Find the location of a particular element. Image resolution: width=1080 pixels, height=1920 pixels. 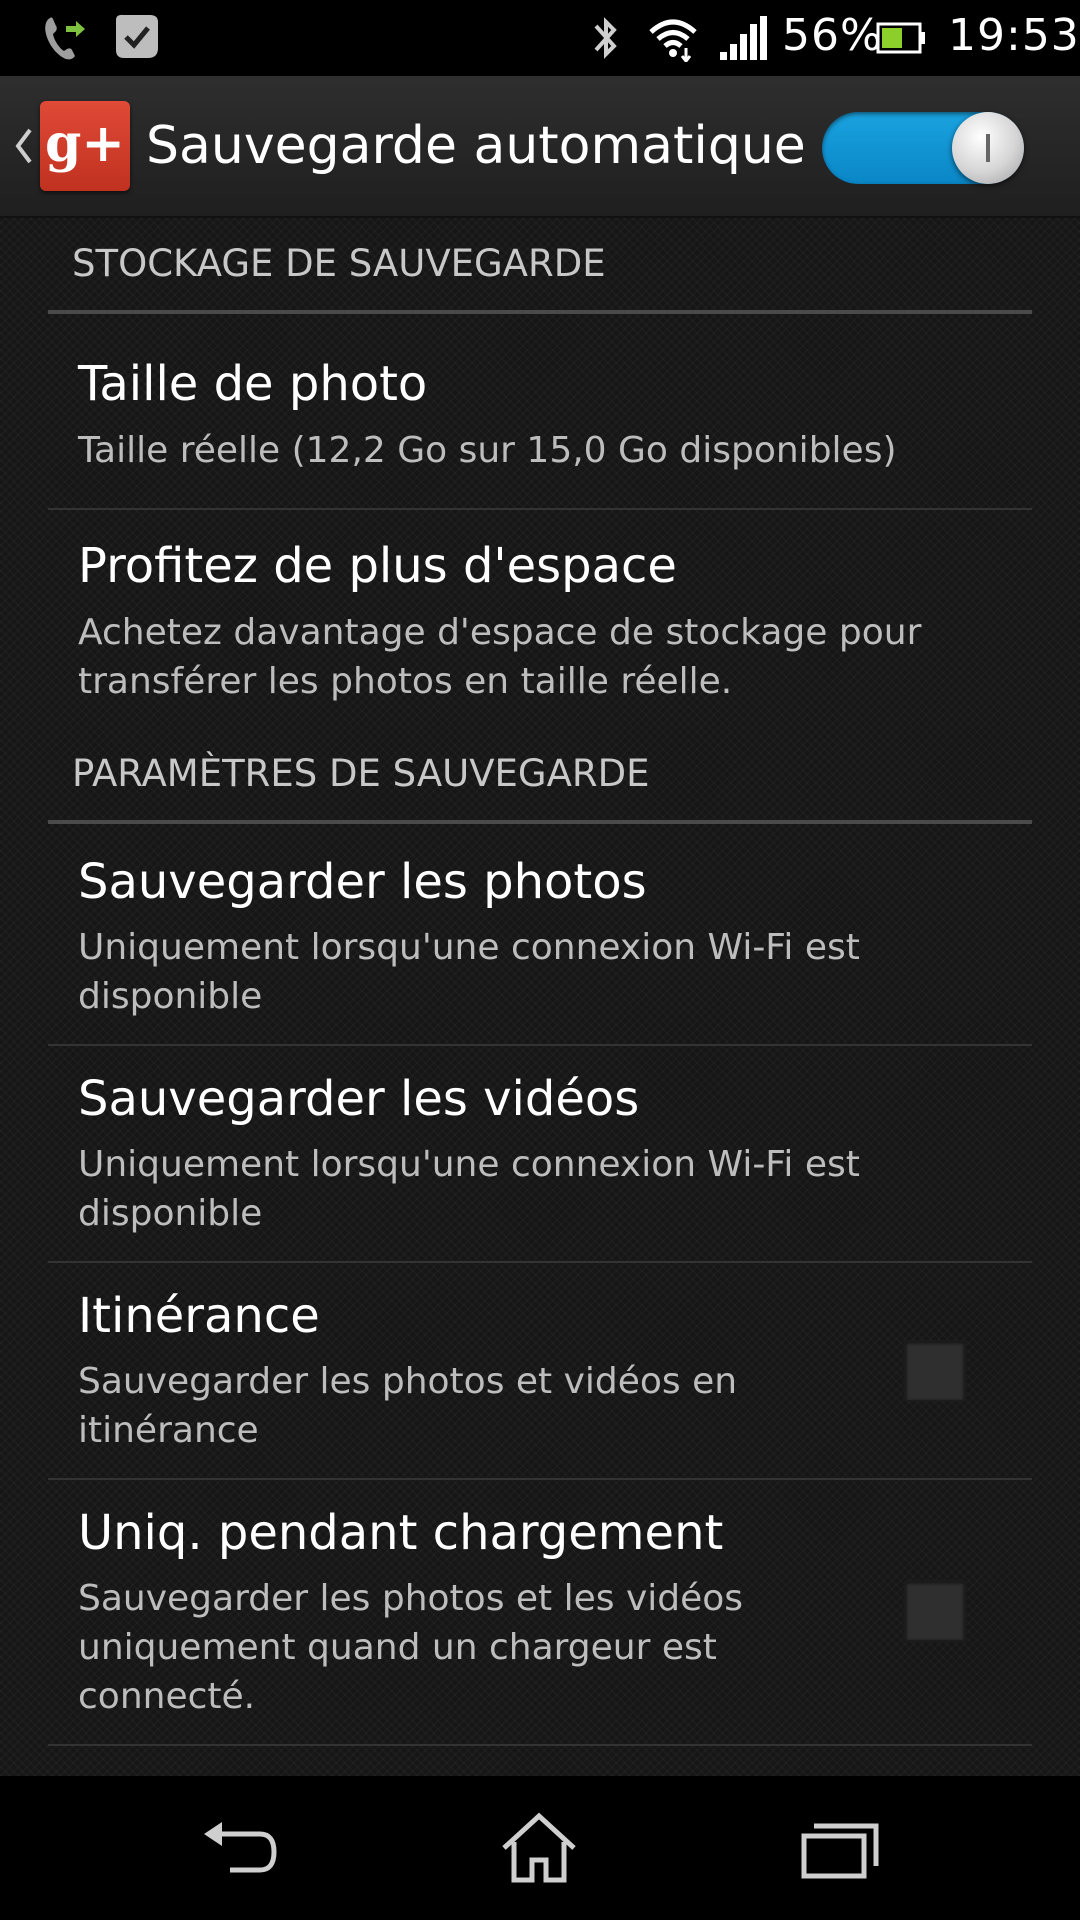

up-caret-icon is located at coordinates (23, 146).